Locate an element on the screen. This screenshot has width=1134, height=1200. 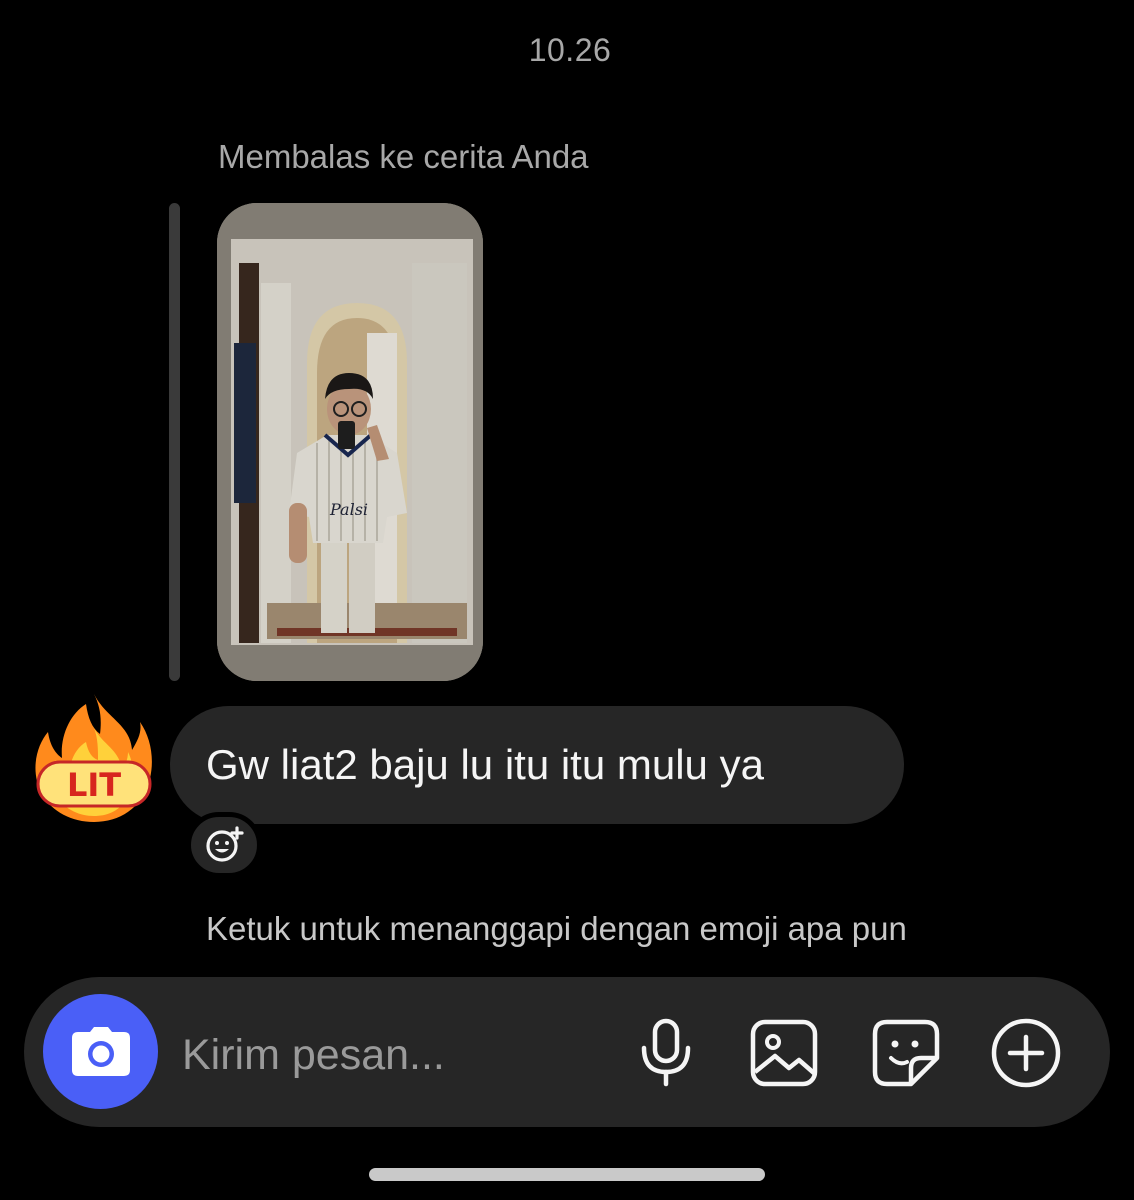
sticker-button is located at coordinates (906, 1053).